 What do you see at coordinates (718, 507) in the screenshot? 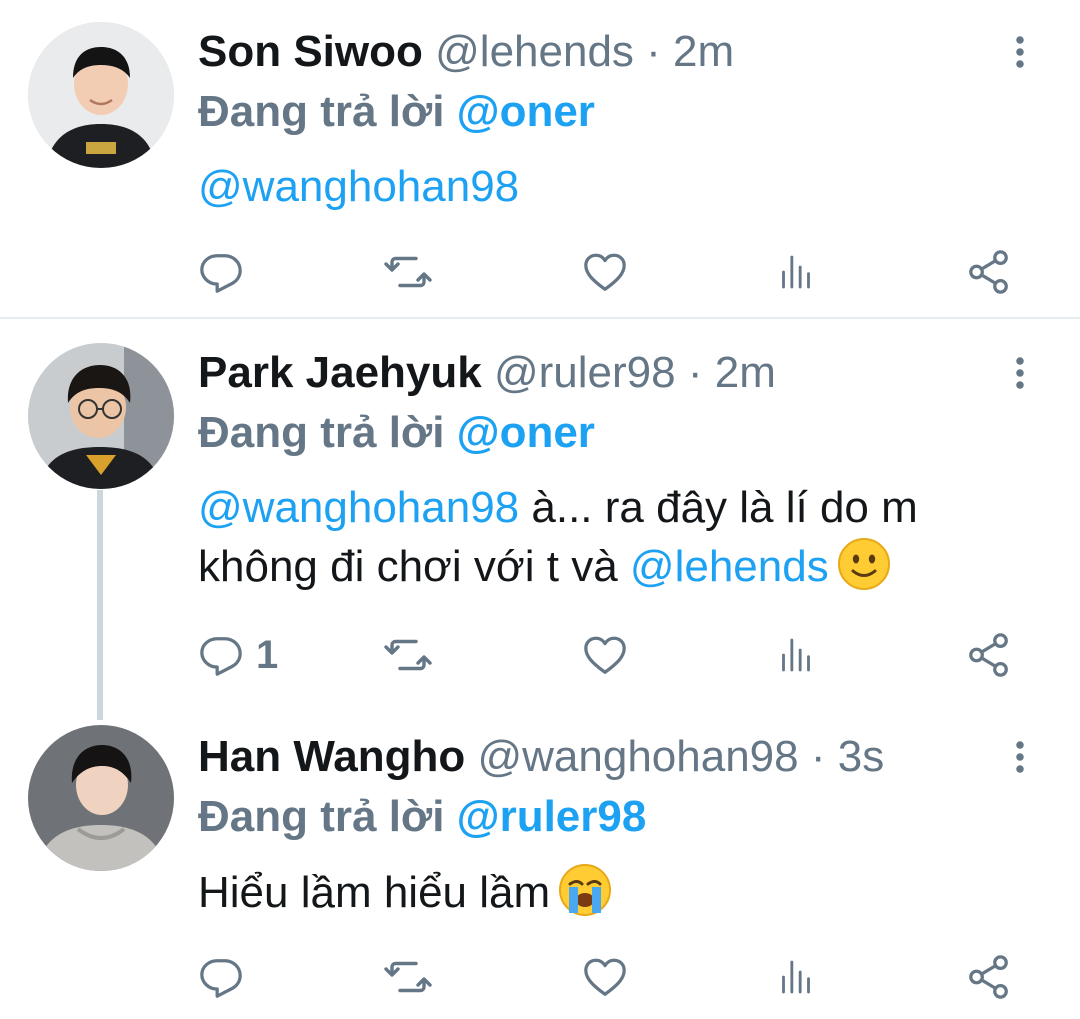
I see `body-text: à... ra đây là lí do m` at bounding box center [718, 507].